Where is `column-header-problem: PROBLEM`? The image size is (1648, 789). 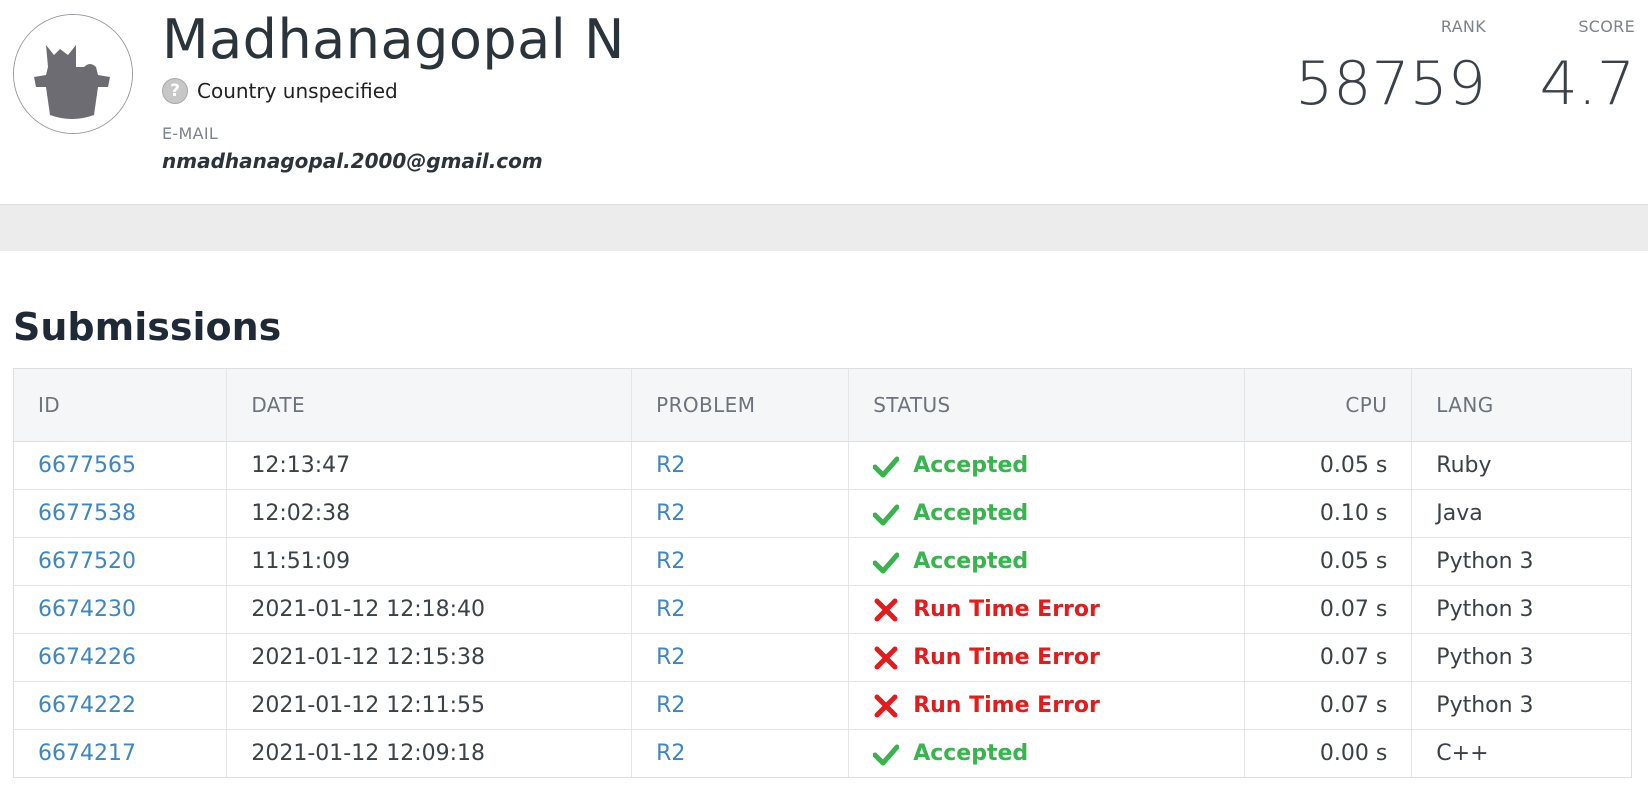 column-header-problem: PROBLEM is located at coordinates (740, 405).